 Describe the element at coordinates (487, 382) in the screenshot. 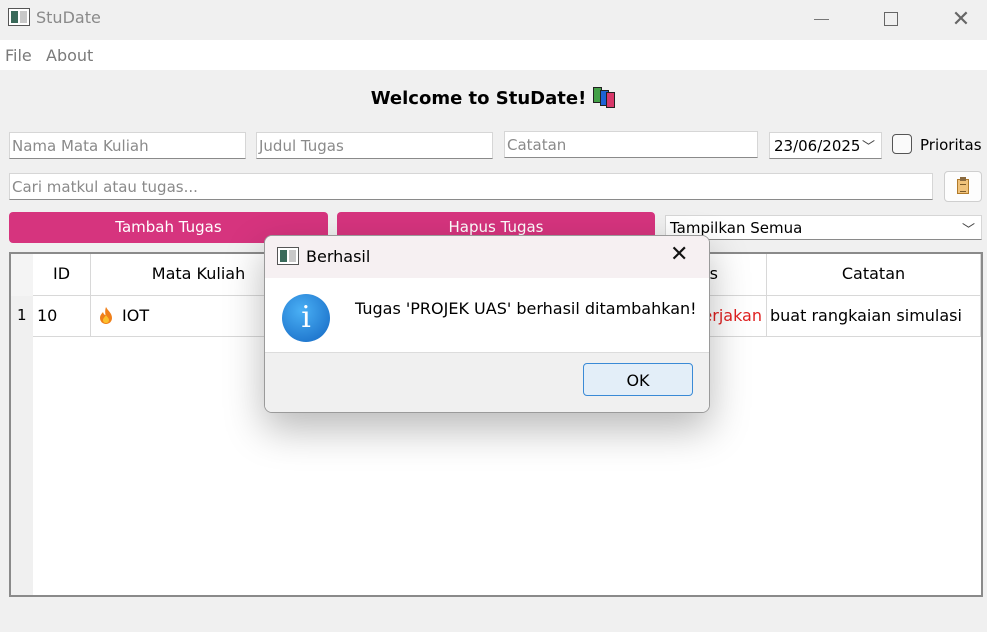

I see `dialog-footer: OK` at that location.